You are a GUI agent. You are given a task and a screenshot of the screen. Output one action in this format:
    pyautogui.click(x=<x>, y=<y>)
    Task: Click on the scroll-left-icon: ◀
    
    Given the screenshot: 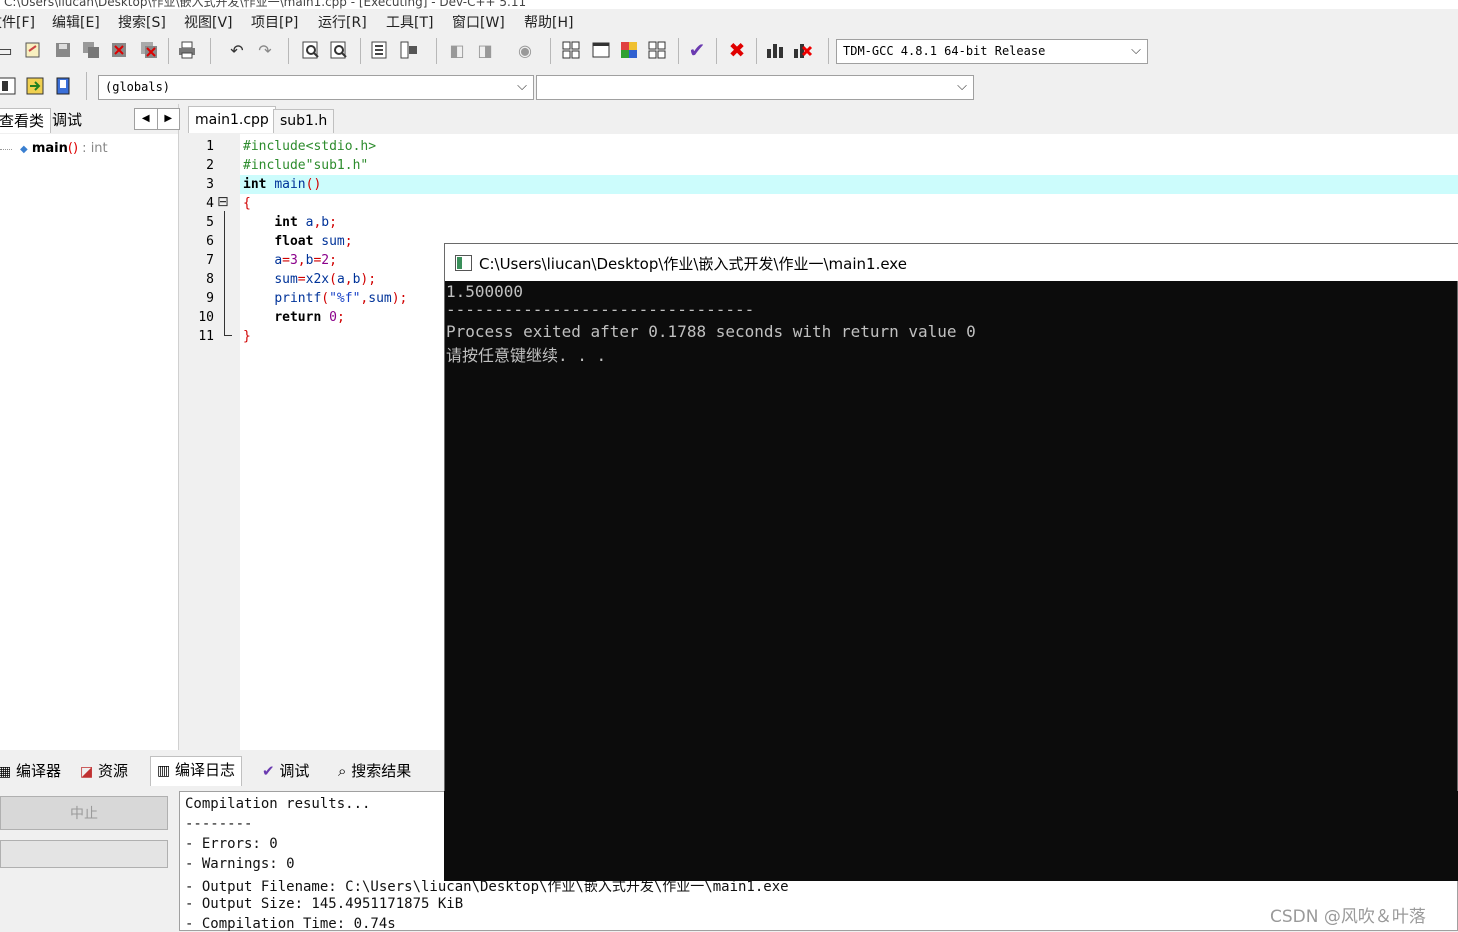 What is the action you would take?
    pyautogui.click(x=146, y=119)
    